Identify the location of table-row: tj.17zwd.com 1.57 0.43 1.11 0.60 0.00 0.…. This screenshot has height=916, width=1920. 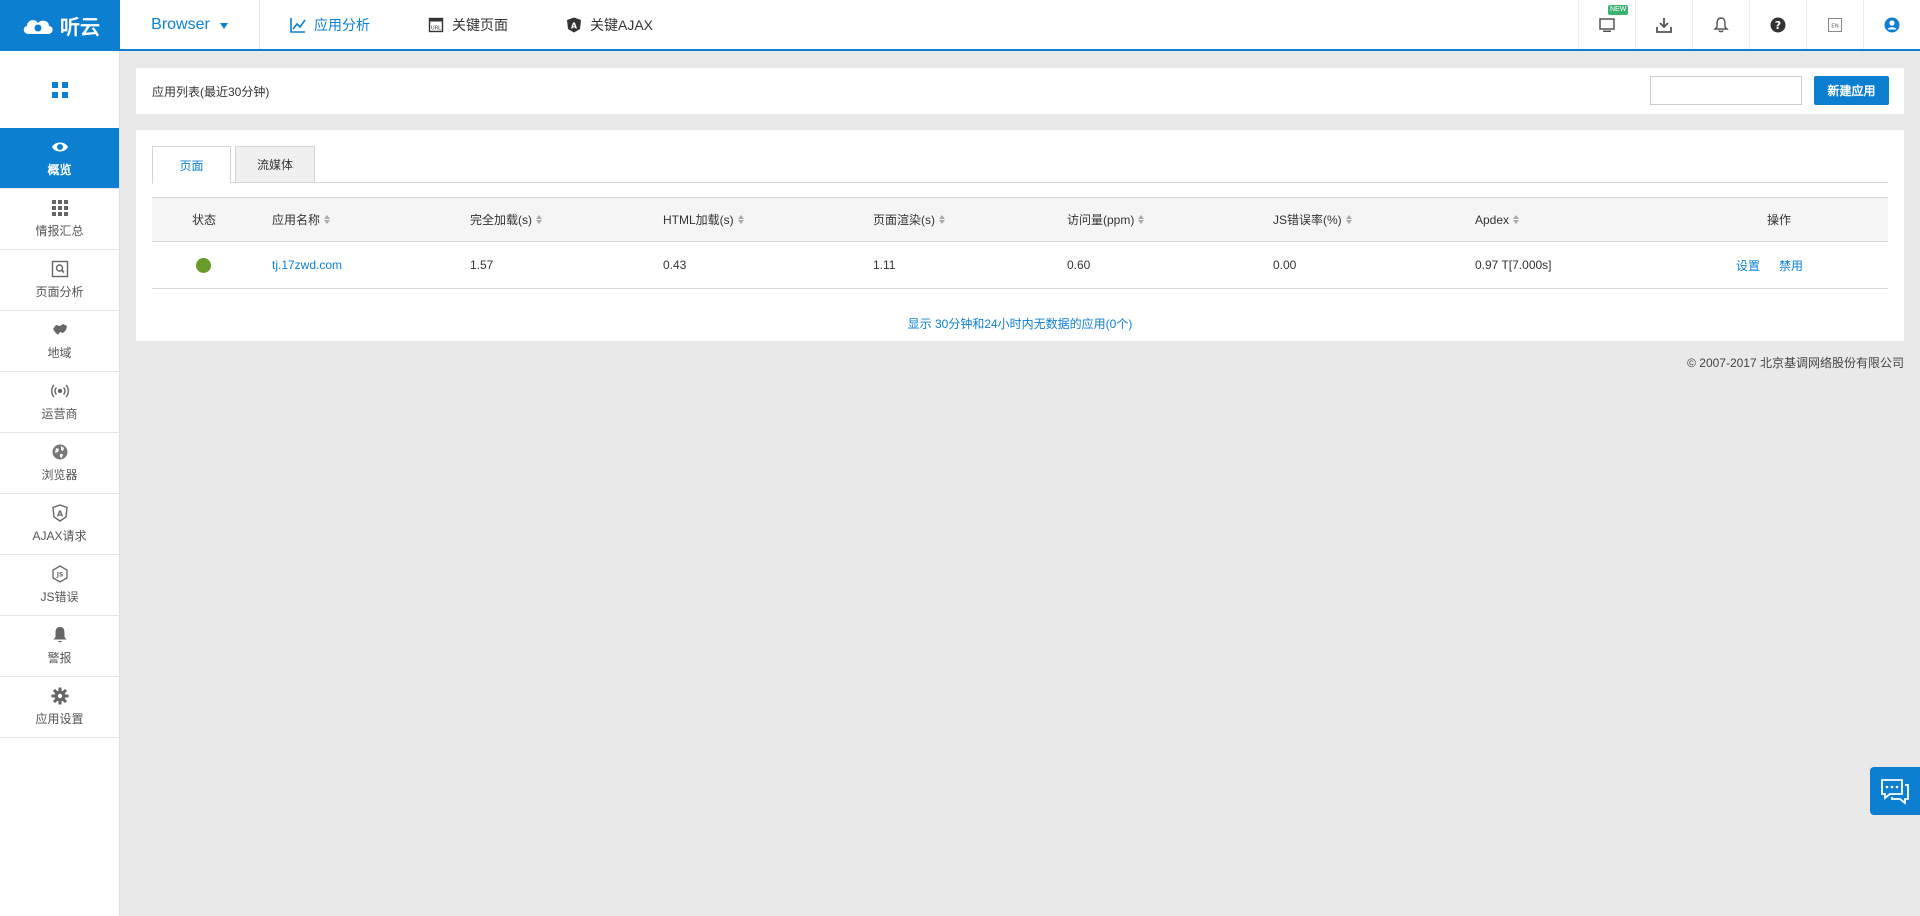
(1020, 265).